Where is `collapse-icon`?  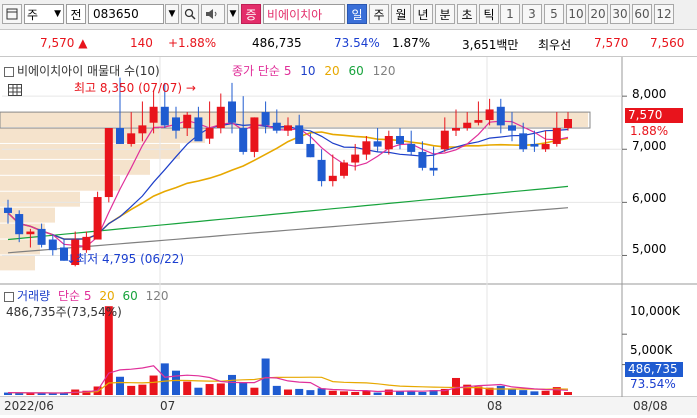
collapse-icon is located at coordinates (9, 71).